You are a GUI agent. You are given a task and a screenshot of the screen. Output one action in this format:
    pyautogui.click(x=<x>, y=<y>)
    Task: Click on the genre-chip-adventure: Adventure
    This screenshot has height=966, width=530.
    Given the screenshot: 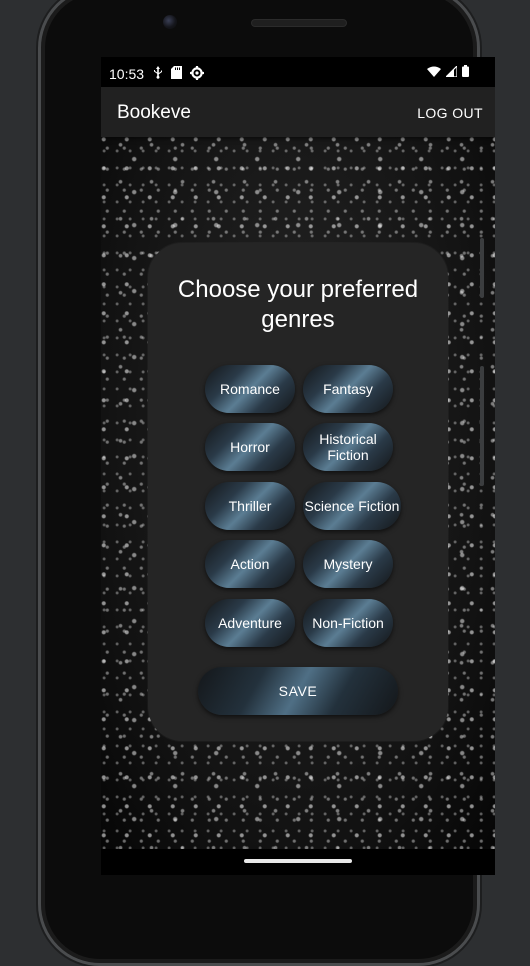 What is the action you would take?
    pyautogui.click(x=250, y=623)
    